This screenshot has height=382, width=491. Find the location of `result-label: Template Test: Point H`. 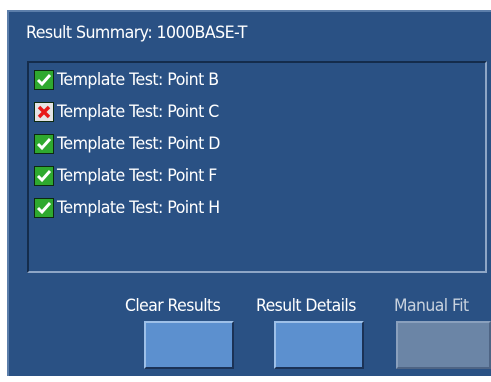

result-label: Template Test: Point H is located at coordinates (138, 208).